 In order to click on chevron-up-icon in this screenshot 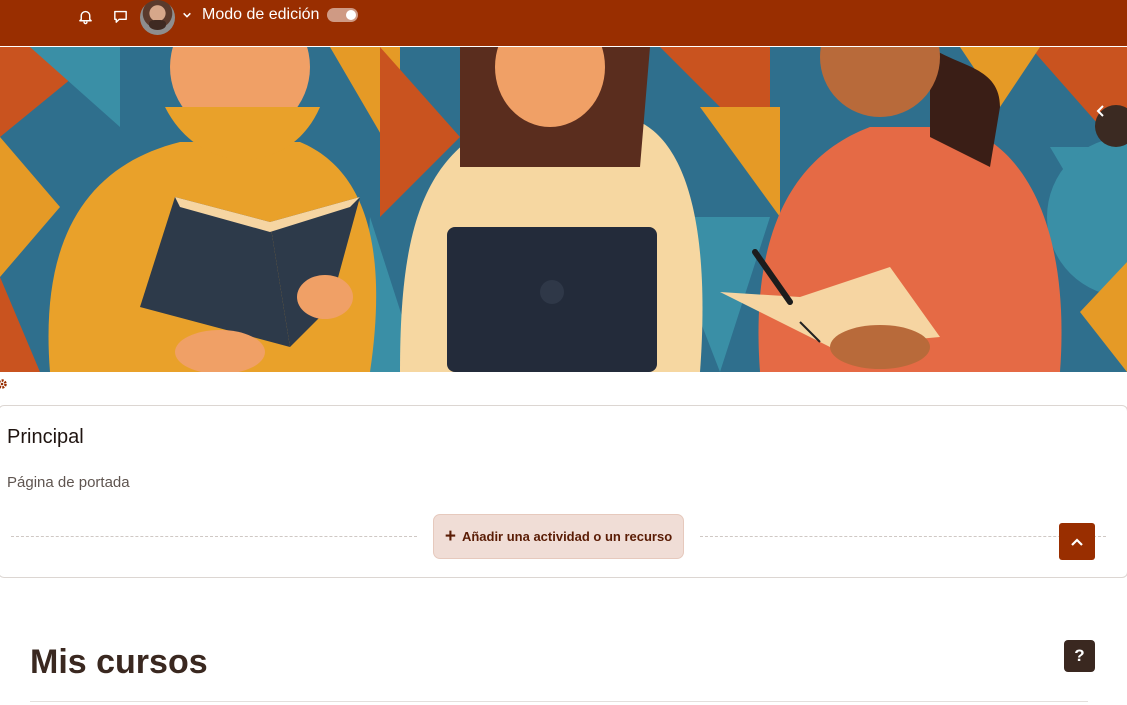, I will do `click(1077, 541)`.